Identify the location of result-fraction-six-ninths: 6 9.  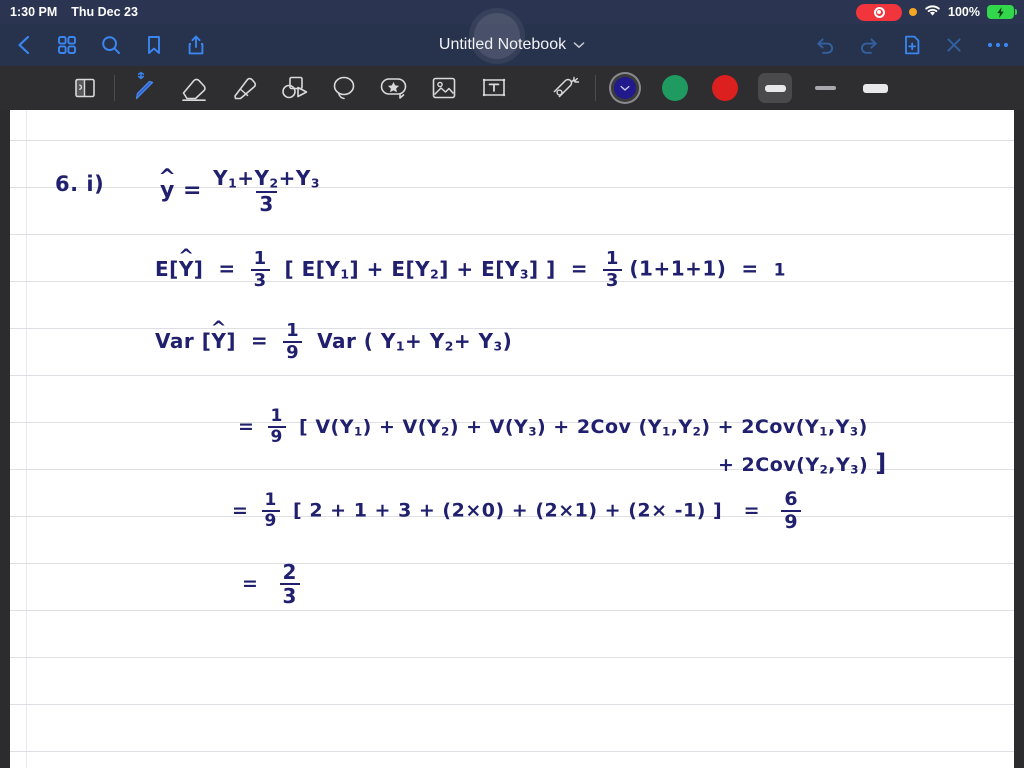
(791, 510).